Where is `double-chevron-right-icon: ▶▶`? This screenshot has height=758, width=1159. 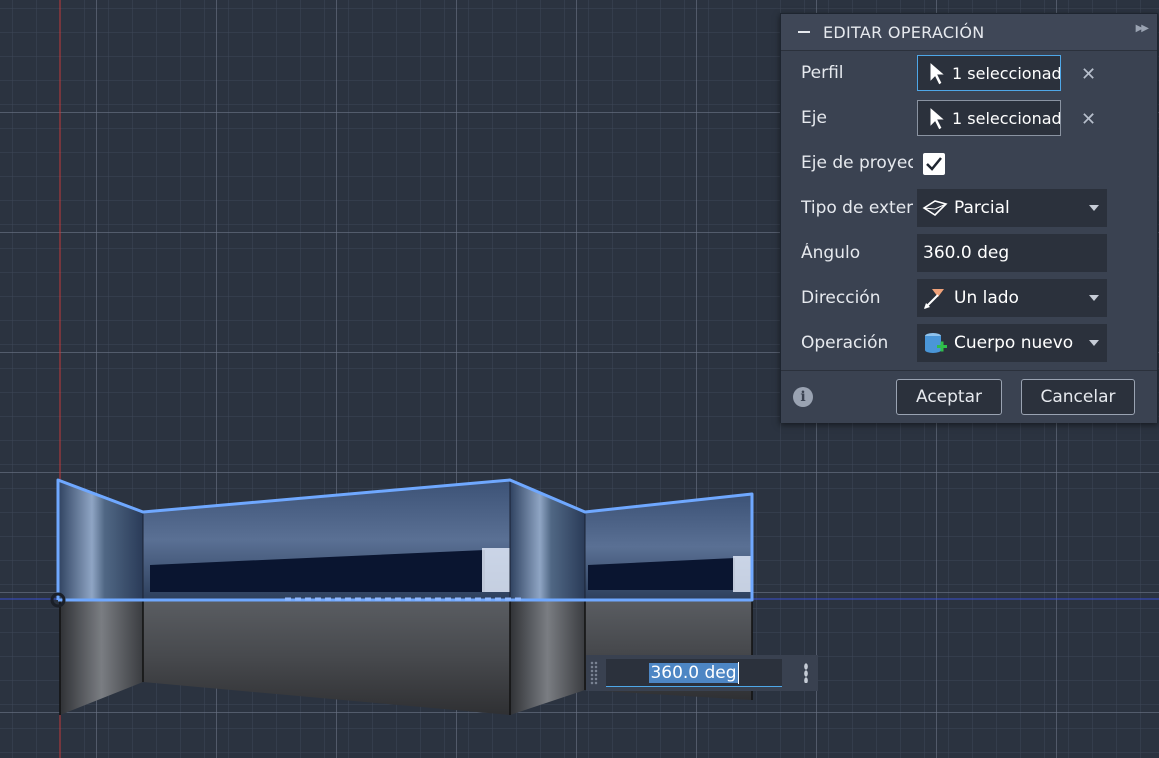 double-chevron-right-icon: ▶▶ is located at coordinates (1142, 28).